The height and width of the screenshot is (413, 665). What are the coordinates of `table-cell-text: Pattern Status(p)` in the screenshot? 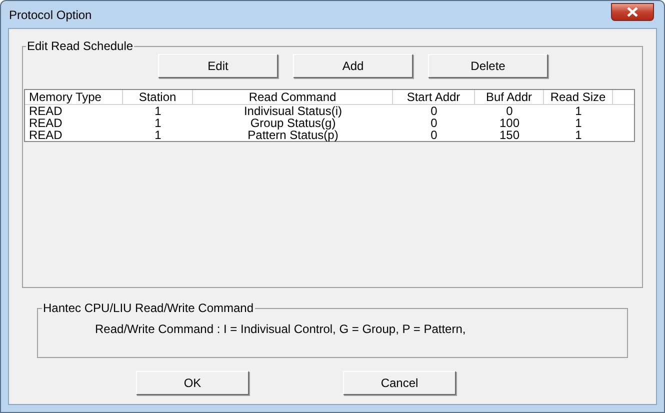 It's located at (293, 135).